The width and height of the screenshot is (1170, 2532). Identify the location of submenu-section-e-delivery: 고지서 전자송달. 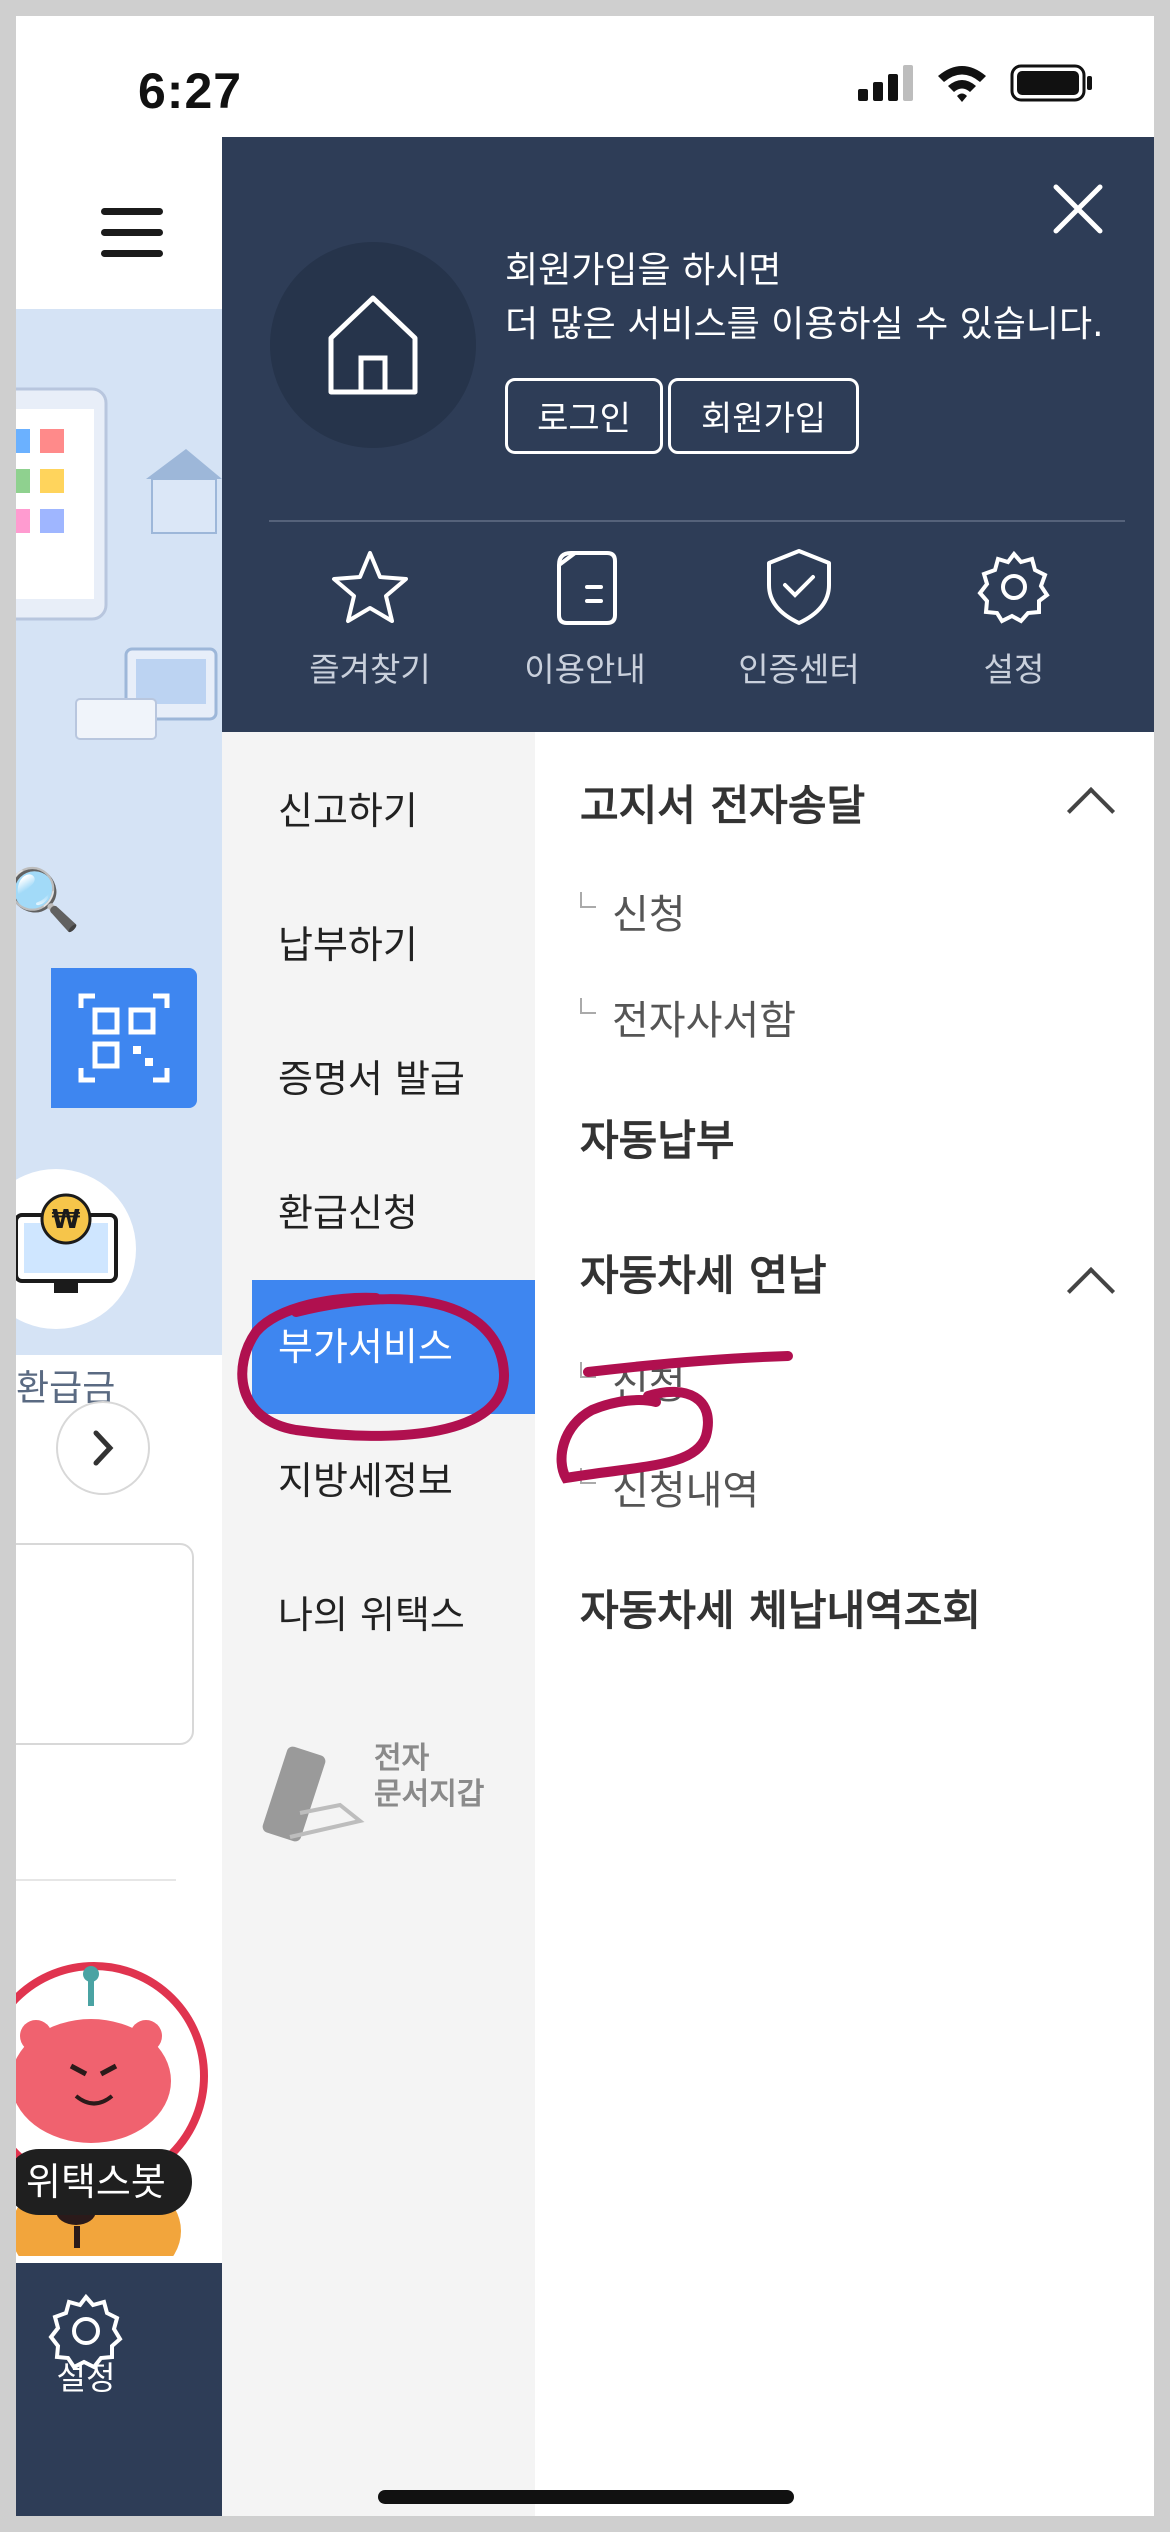
(722, 802).